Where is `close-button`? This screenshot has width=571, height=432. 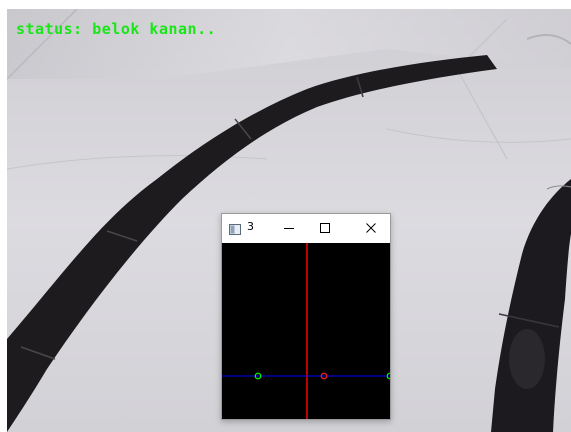
close-button is located at coordinates (371, 228).